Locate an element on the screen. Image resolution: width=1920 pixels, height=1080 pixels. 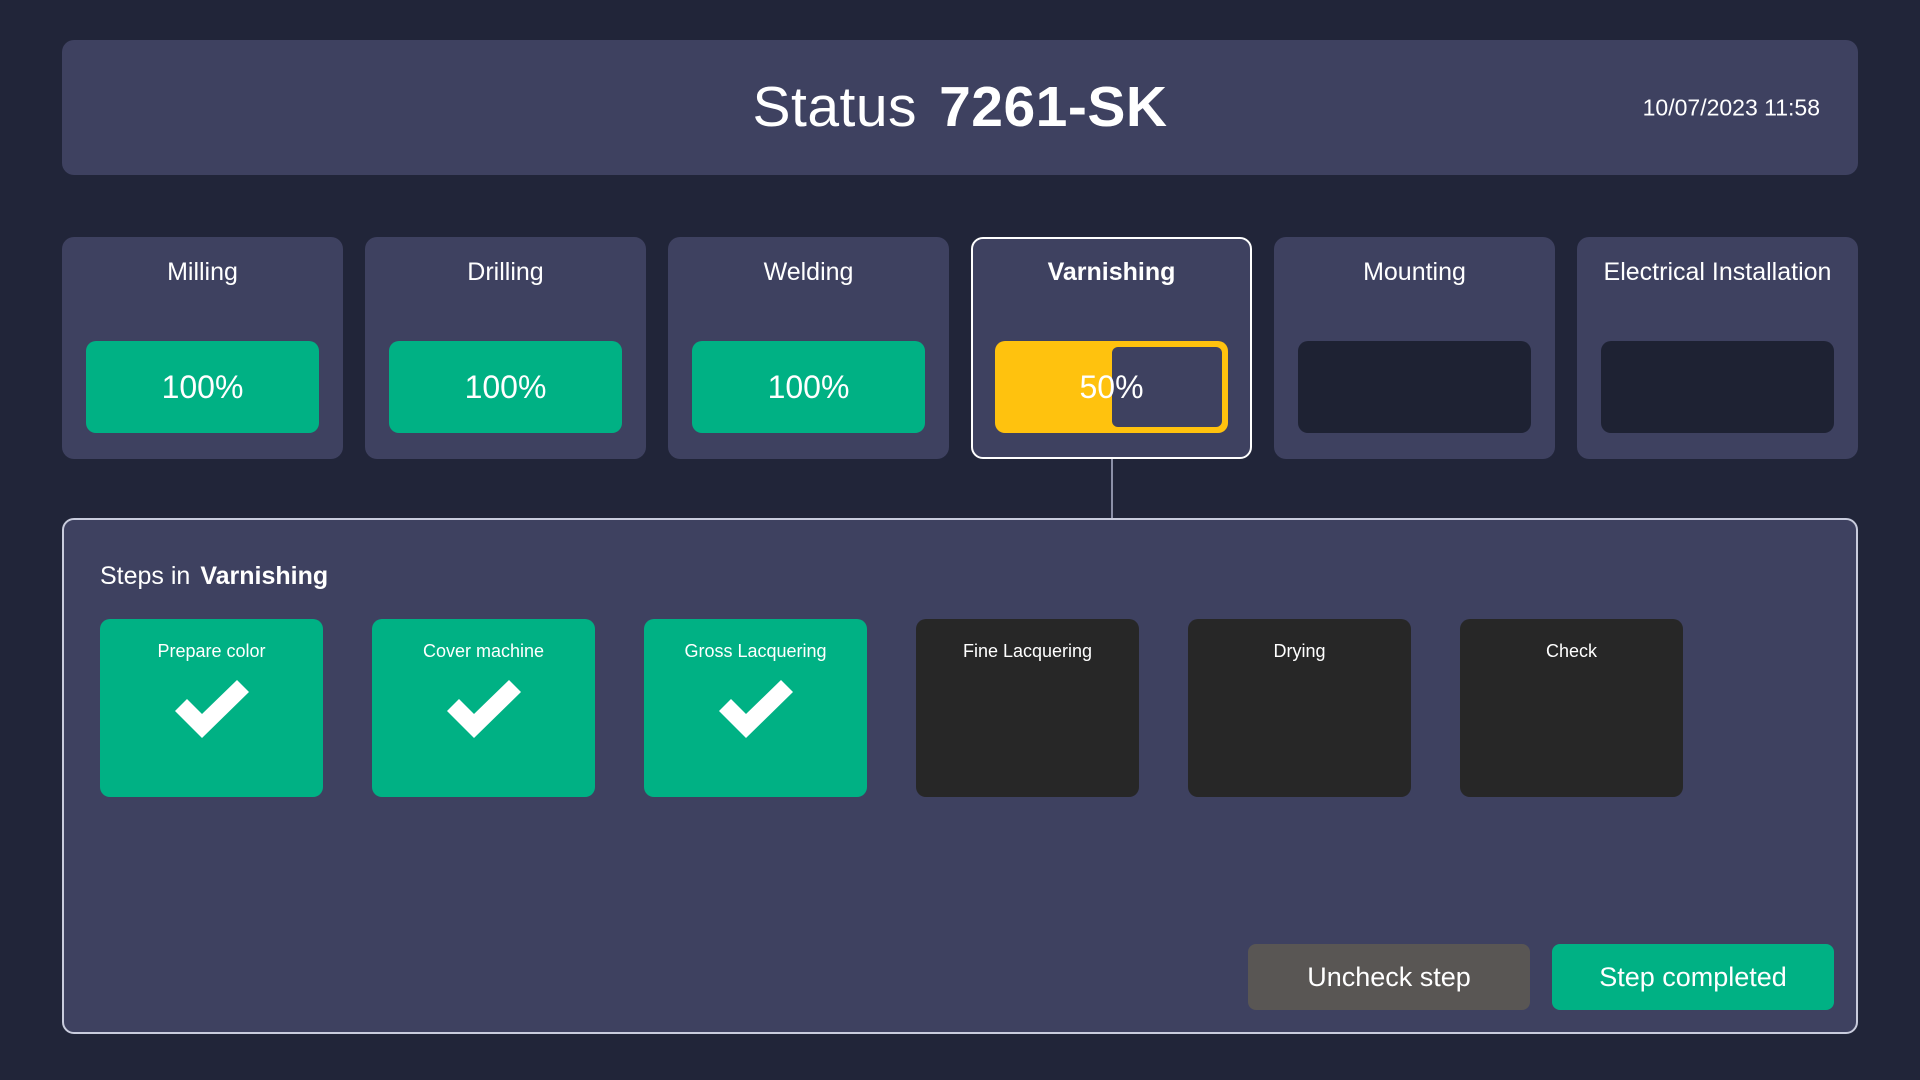
step-tile: Prepare color is located at coordinates (211, 708).